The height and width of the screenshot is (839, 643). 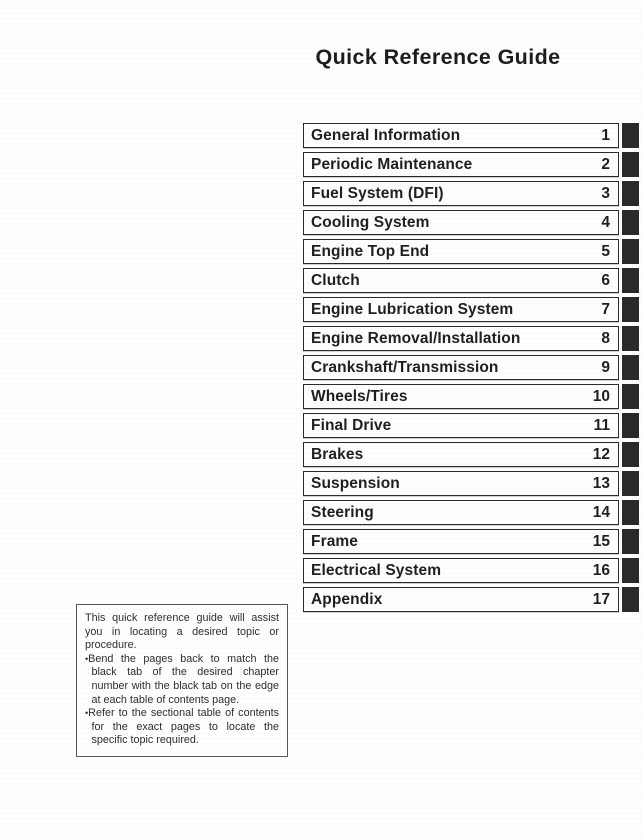 I want to click on chapter-entry: Fuel System (DFI) 3, so click(x=461, y=193).